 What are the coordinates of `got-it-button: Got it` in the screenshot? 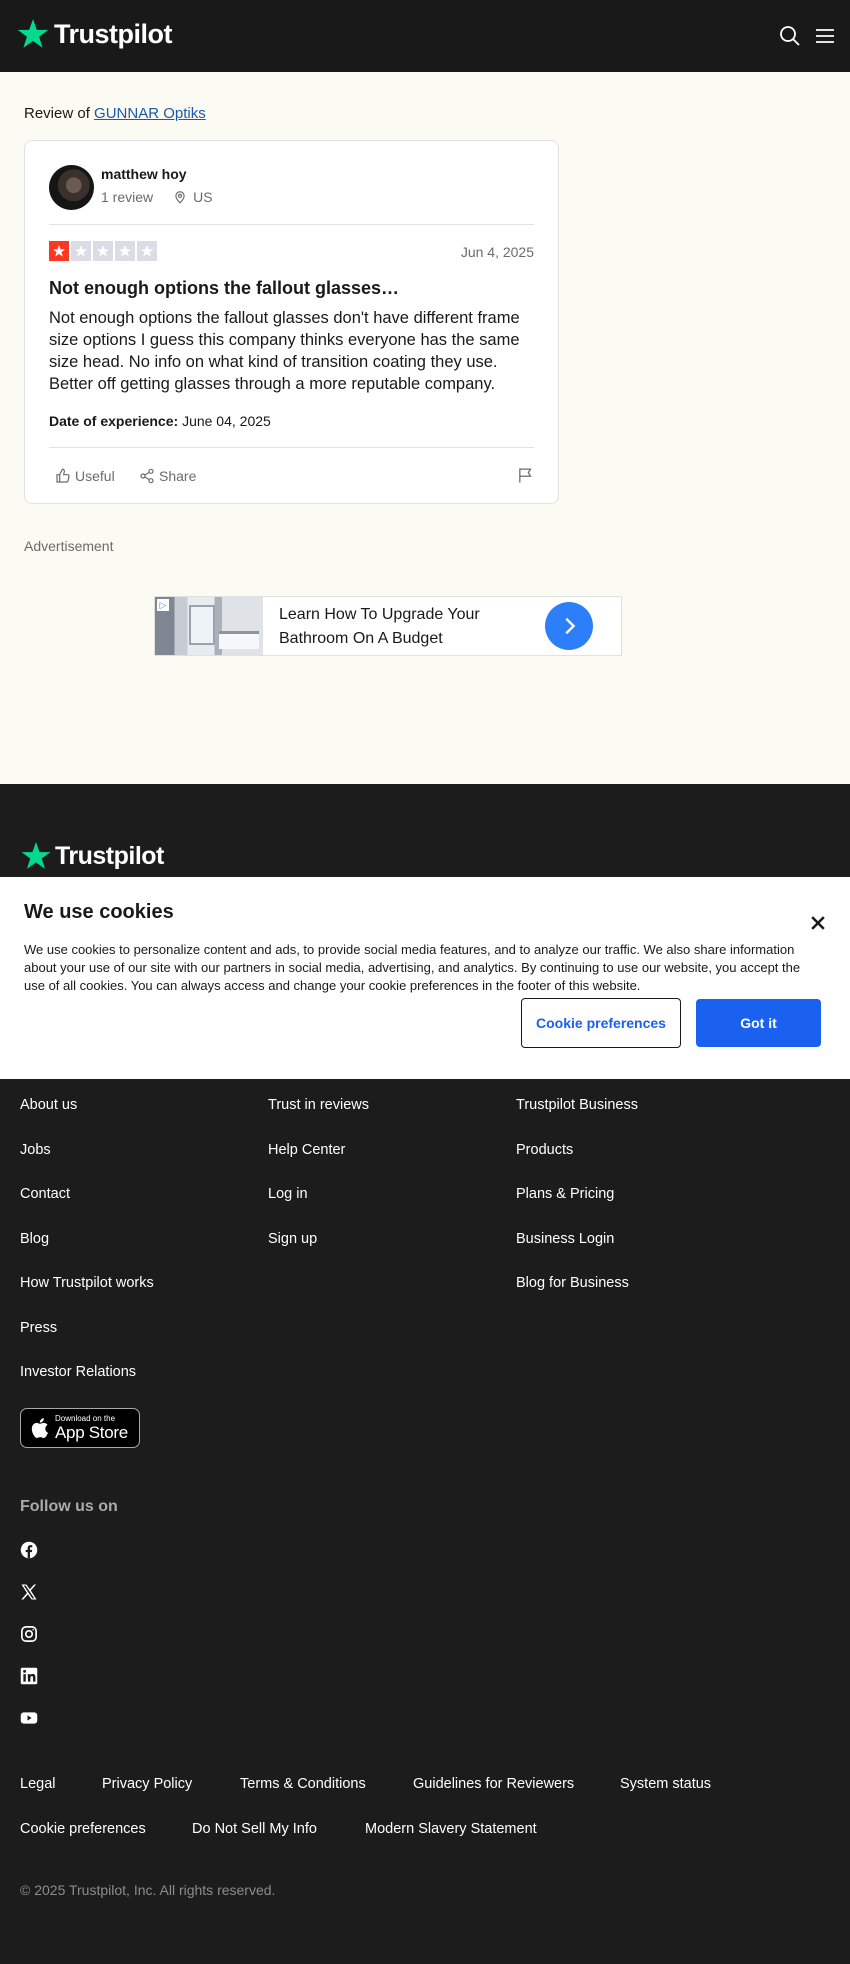 It's located at (758, 1023).